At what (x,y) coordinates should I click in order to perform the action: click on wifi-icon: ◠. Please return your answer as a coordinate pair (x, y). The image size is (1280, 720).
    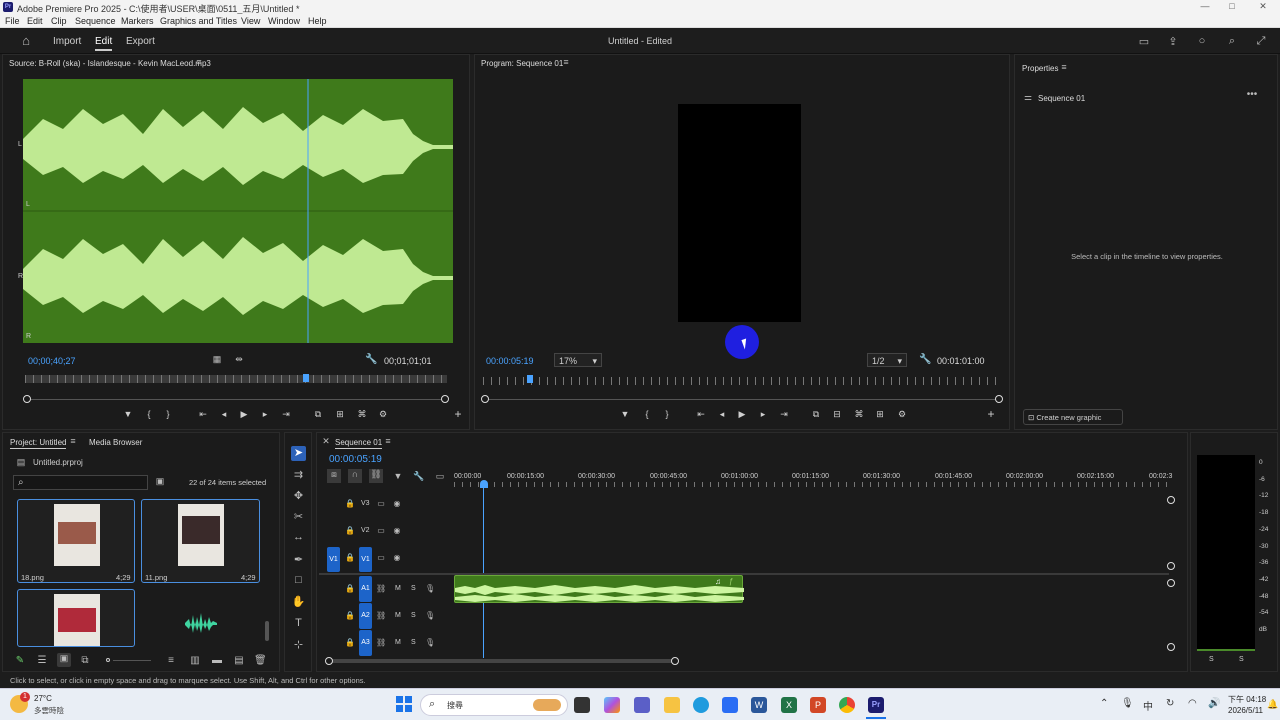
    Looking at the image, I should click on (1192, 703).